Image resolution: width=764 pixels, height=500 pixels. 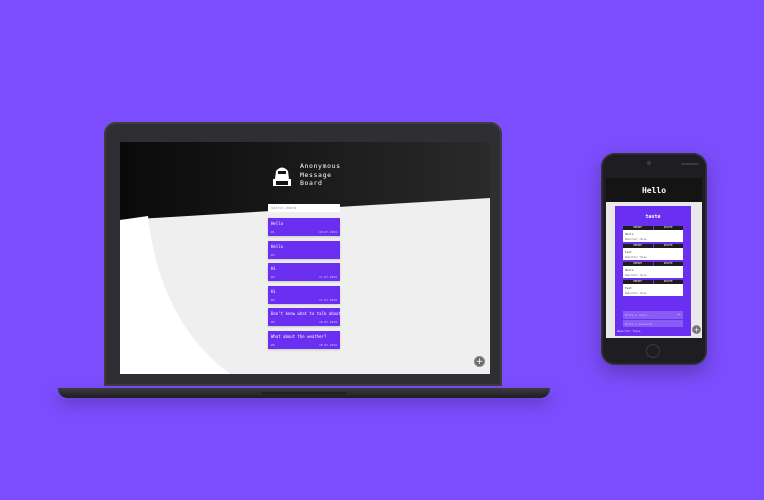 What do you see at coordinates (304, 249) in the screenshot?
I see `message-card: Hello #2` at bounding box center [304, 249].